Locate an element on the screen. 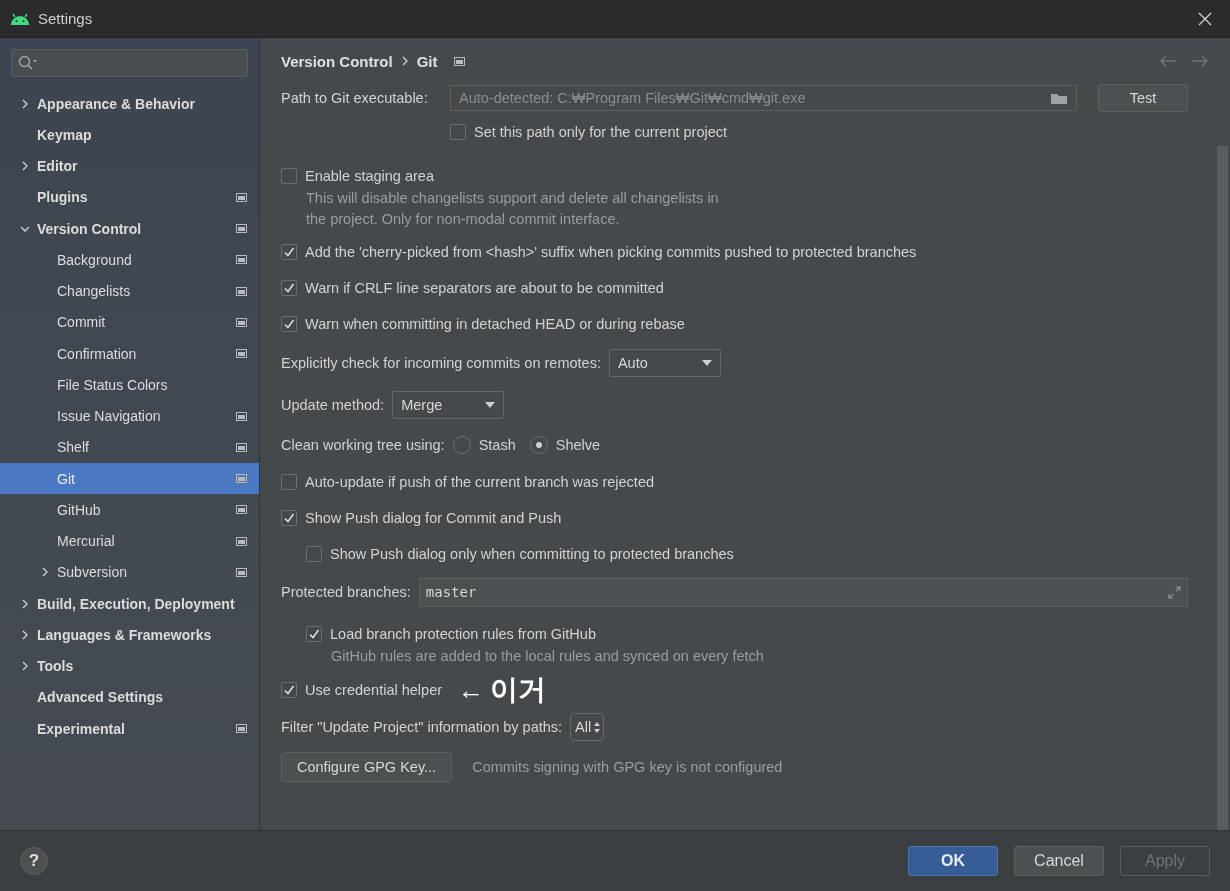 The height and width of the screenshot is (891, 1230). status-note: Commits signing with GPG key is not configured is located at coordinates (627, 767).